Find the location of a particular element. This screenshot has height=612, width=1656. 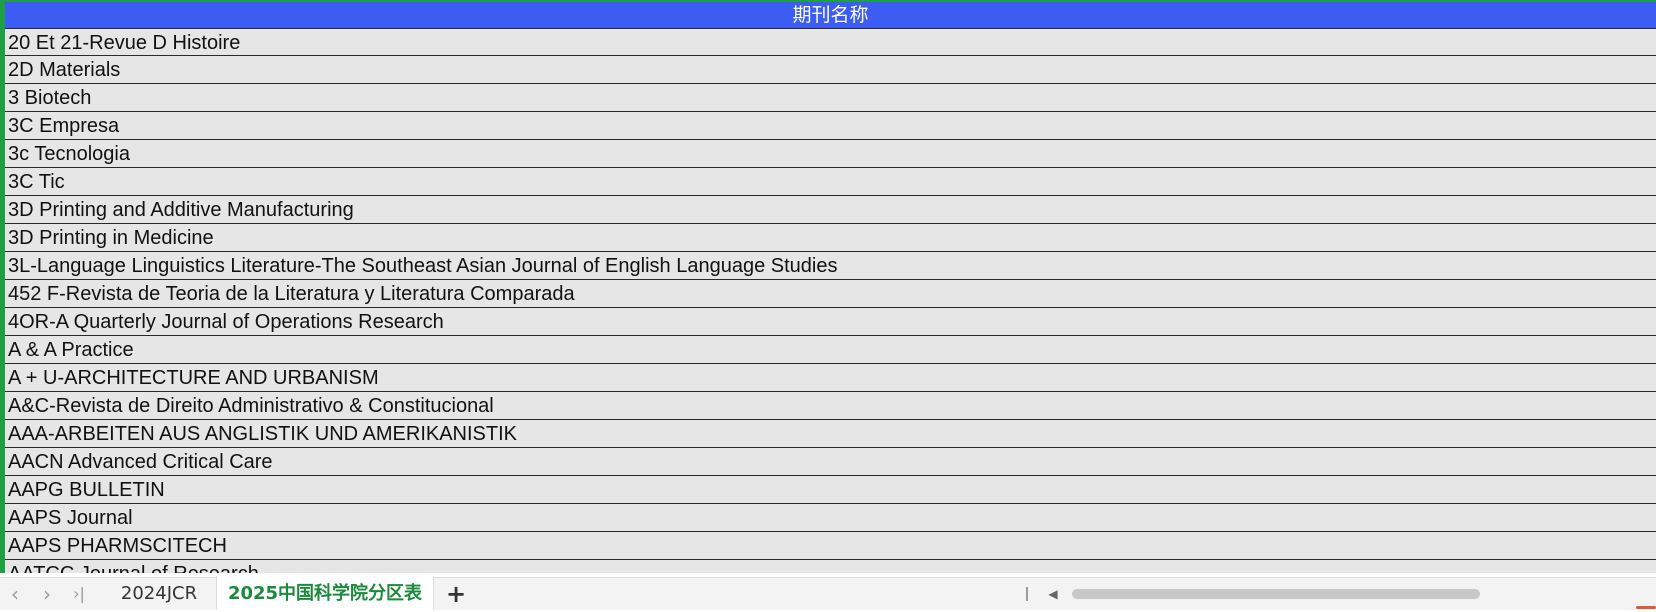

tab-2025-cas-ranking: 2025中国科学院分区表 is located at coordinates (325, 593).